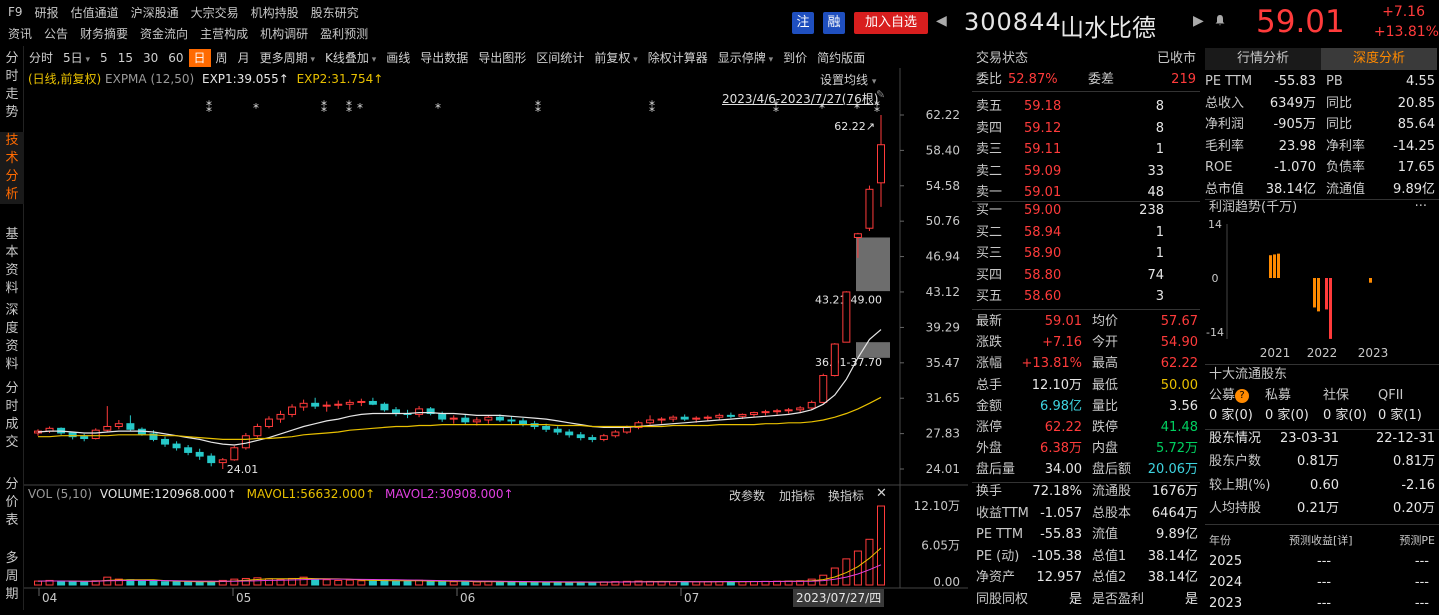 The width and height of the screenshot is (1439, 615). I want to click on nav-item: F9, so click(15, 12).